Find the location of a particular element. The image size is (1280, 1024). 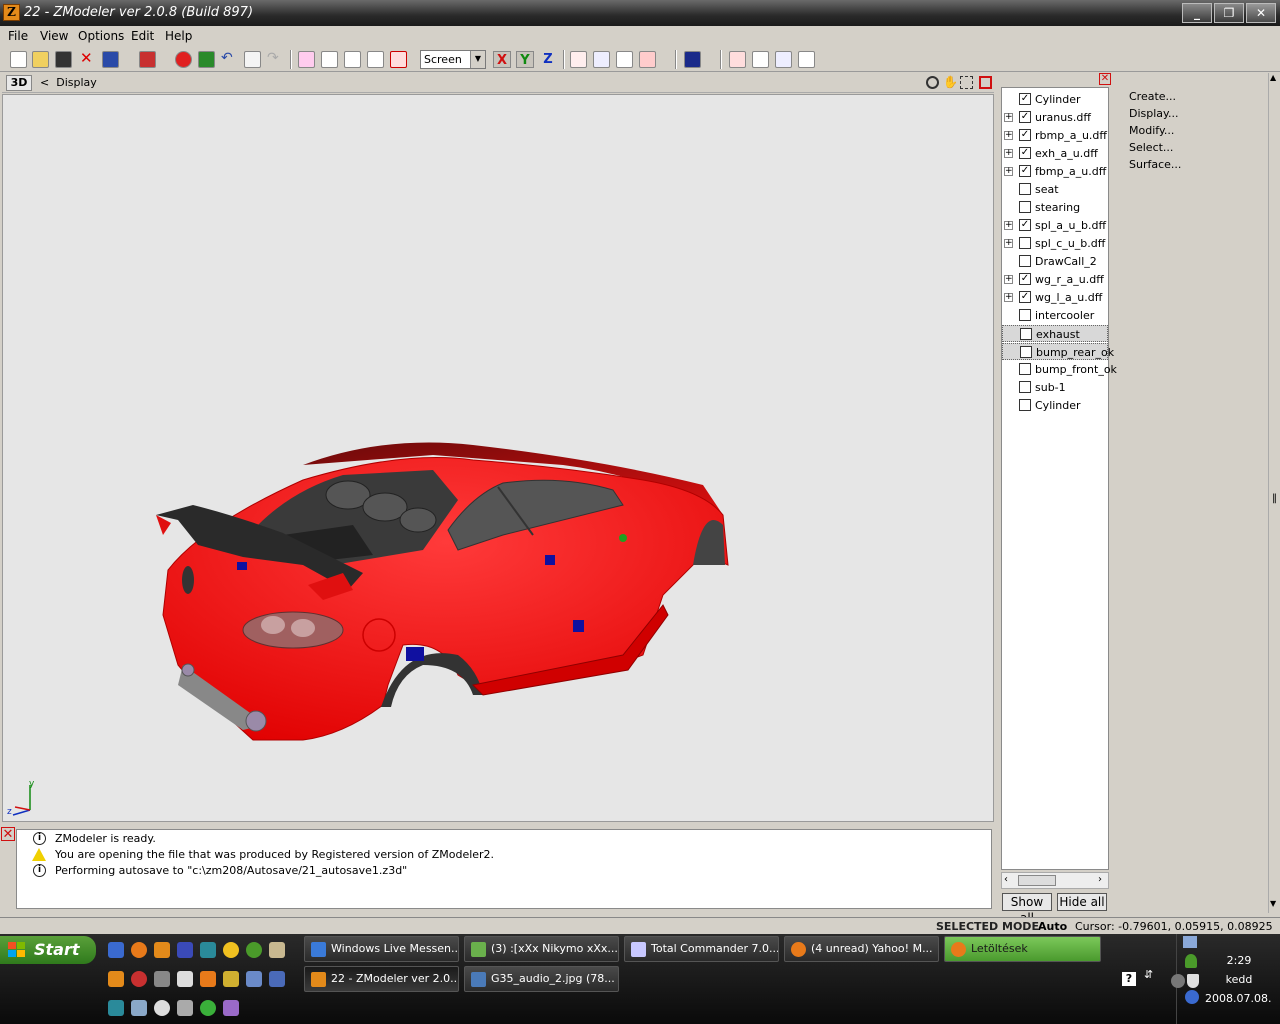

flower-icon is located at coordinates (208, 1008).